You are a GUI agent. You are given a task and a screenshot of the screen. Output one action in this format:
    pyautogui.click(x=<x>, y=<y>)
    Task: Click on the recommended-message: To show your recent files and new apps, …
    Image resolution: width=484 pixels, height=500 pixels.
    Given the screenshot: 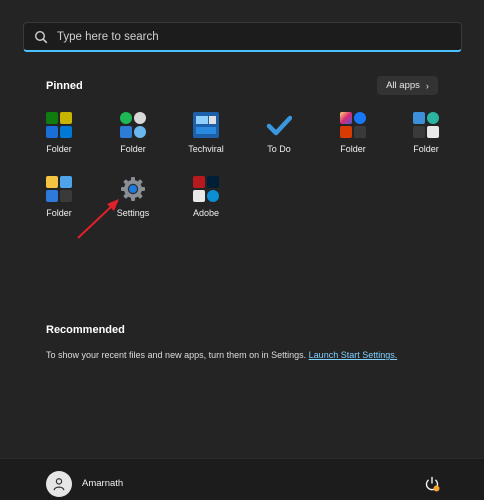 What is the action you would take?
    pyautogui.click(x=221, y=355)
    